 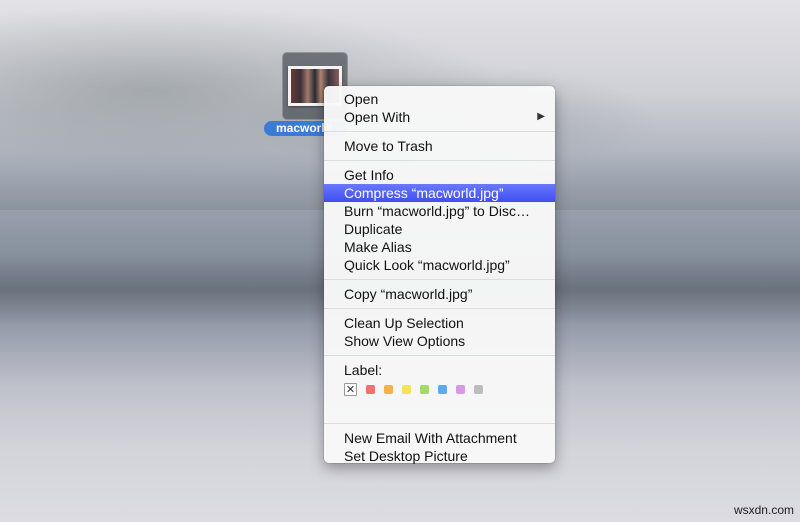 I want to click on menu-item-get-info: Get Info, so click(x=439, y=175).